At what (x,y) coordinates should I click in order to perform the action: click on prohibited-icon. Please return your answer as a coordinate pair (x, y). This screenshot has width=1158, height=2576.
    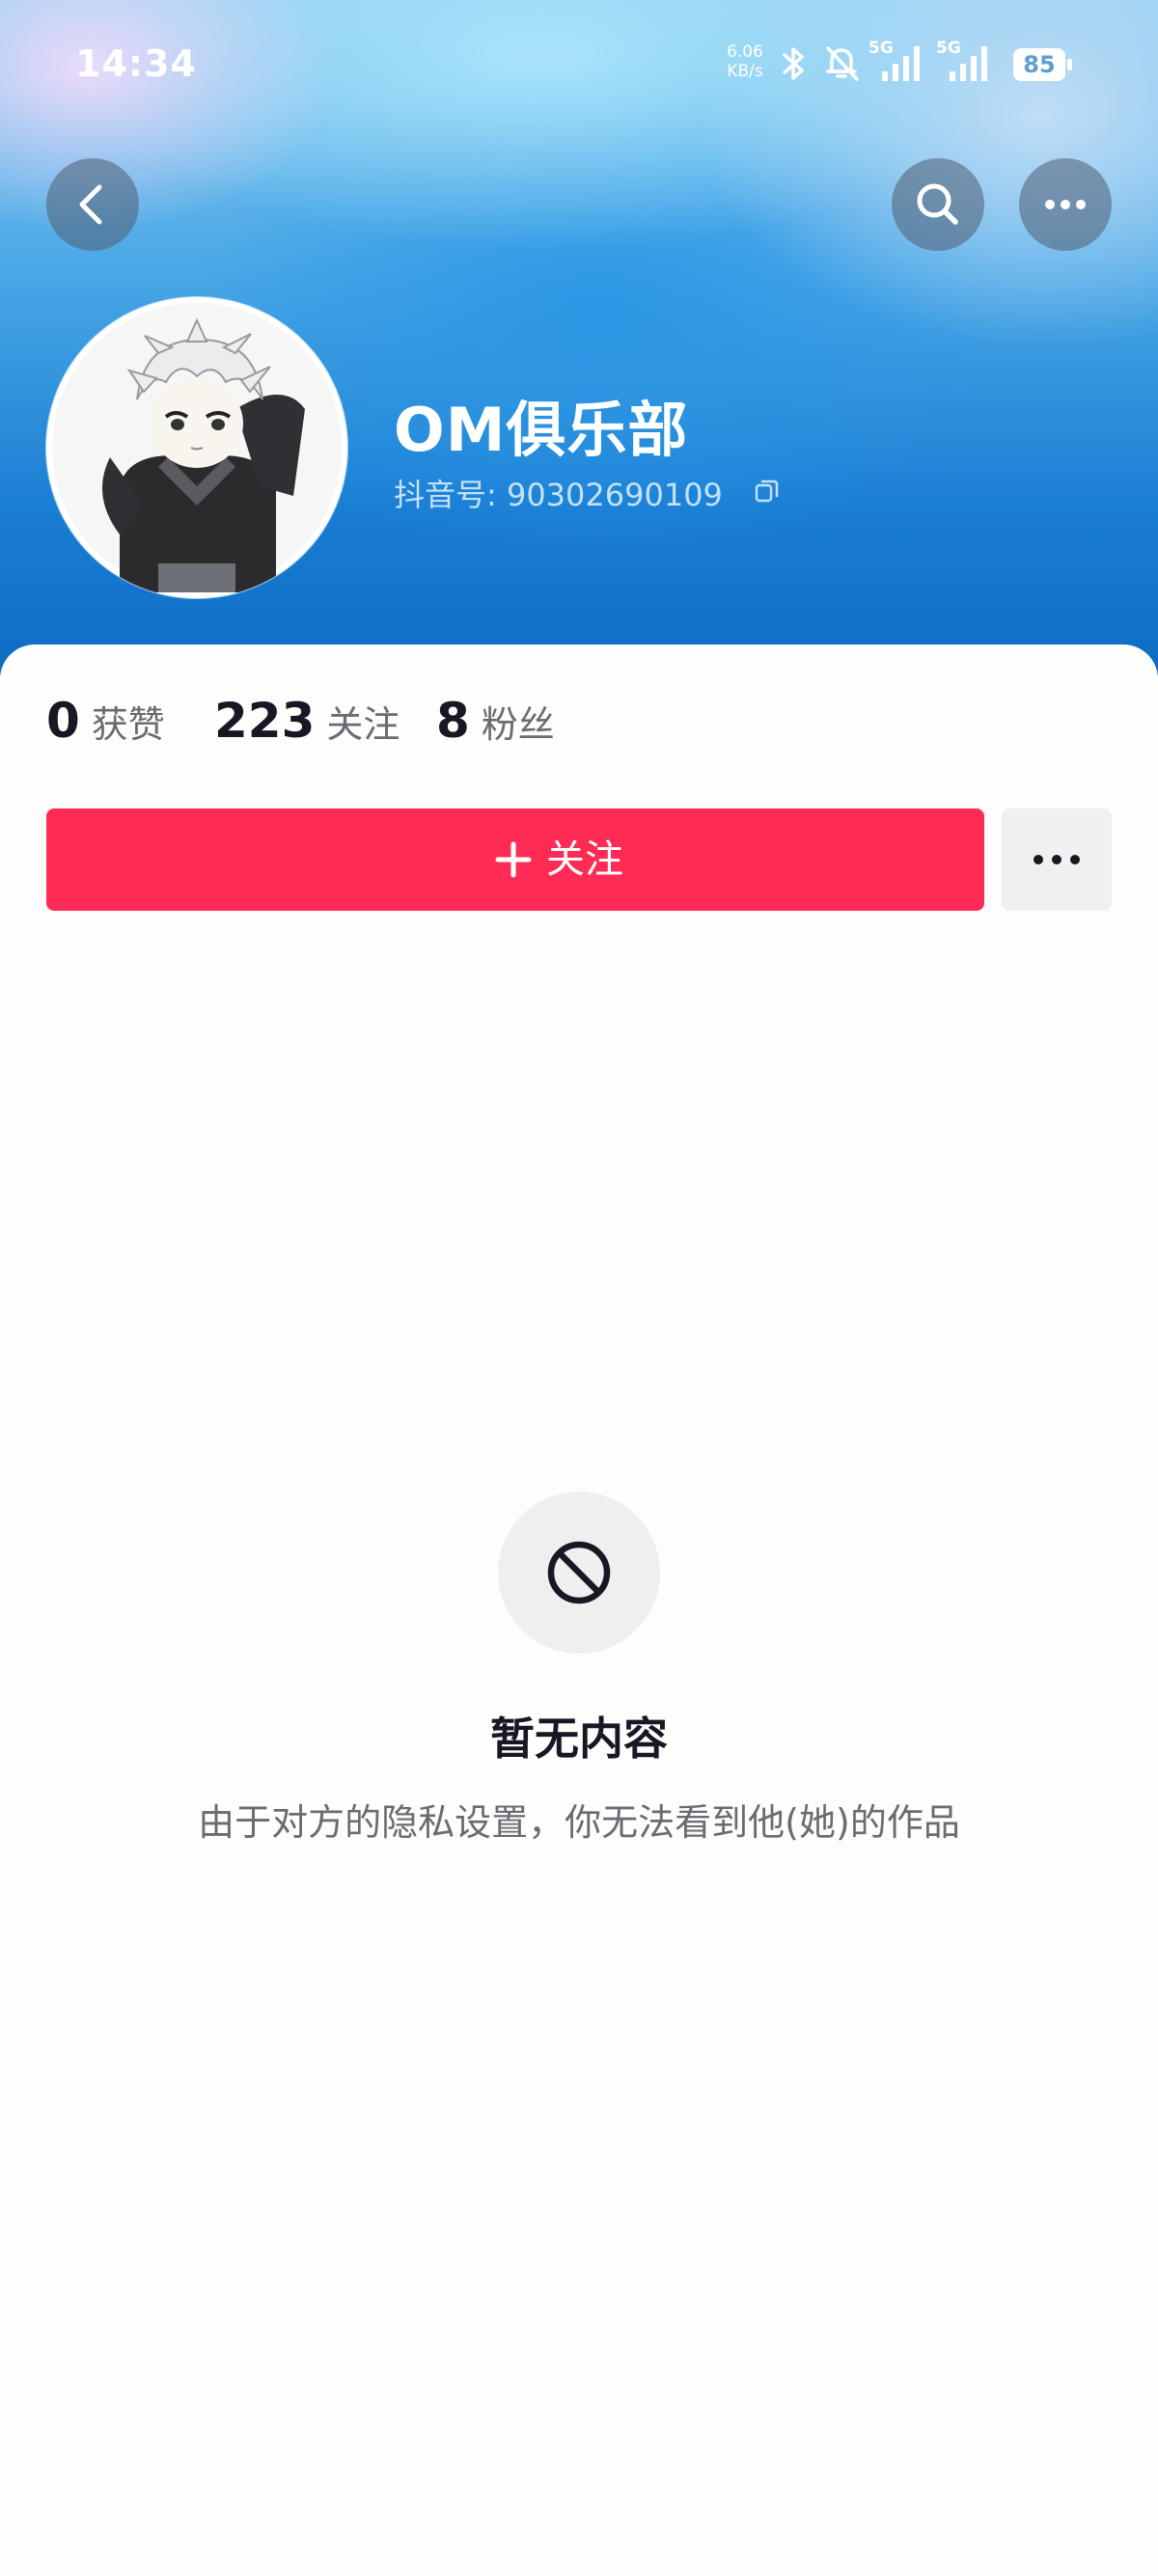
    Looking at the image, I should click on (579, 1573).